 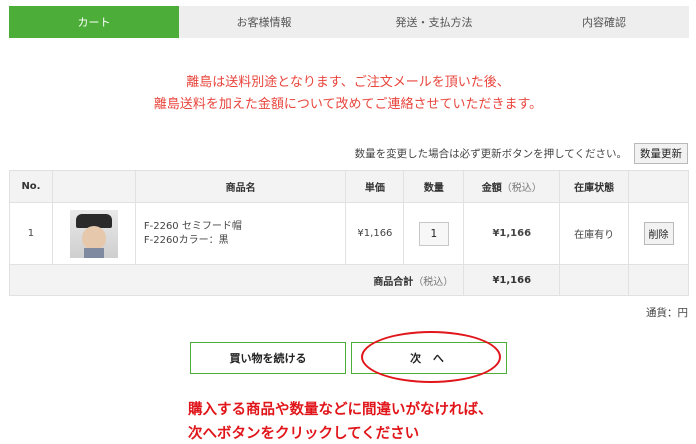 What do you see at coordinates (93, 252) in the screenshot?
I see `product-neck-shape` at bounding box center [93, 252].